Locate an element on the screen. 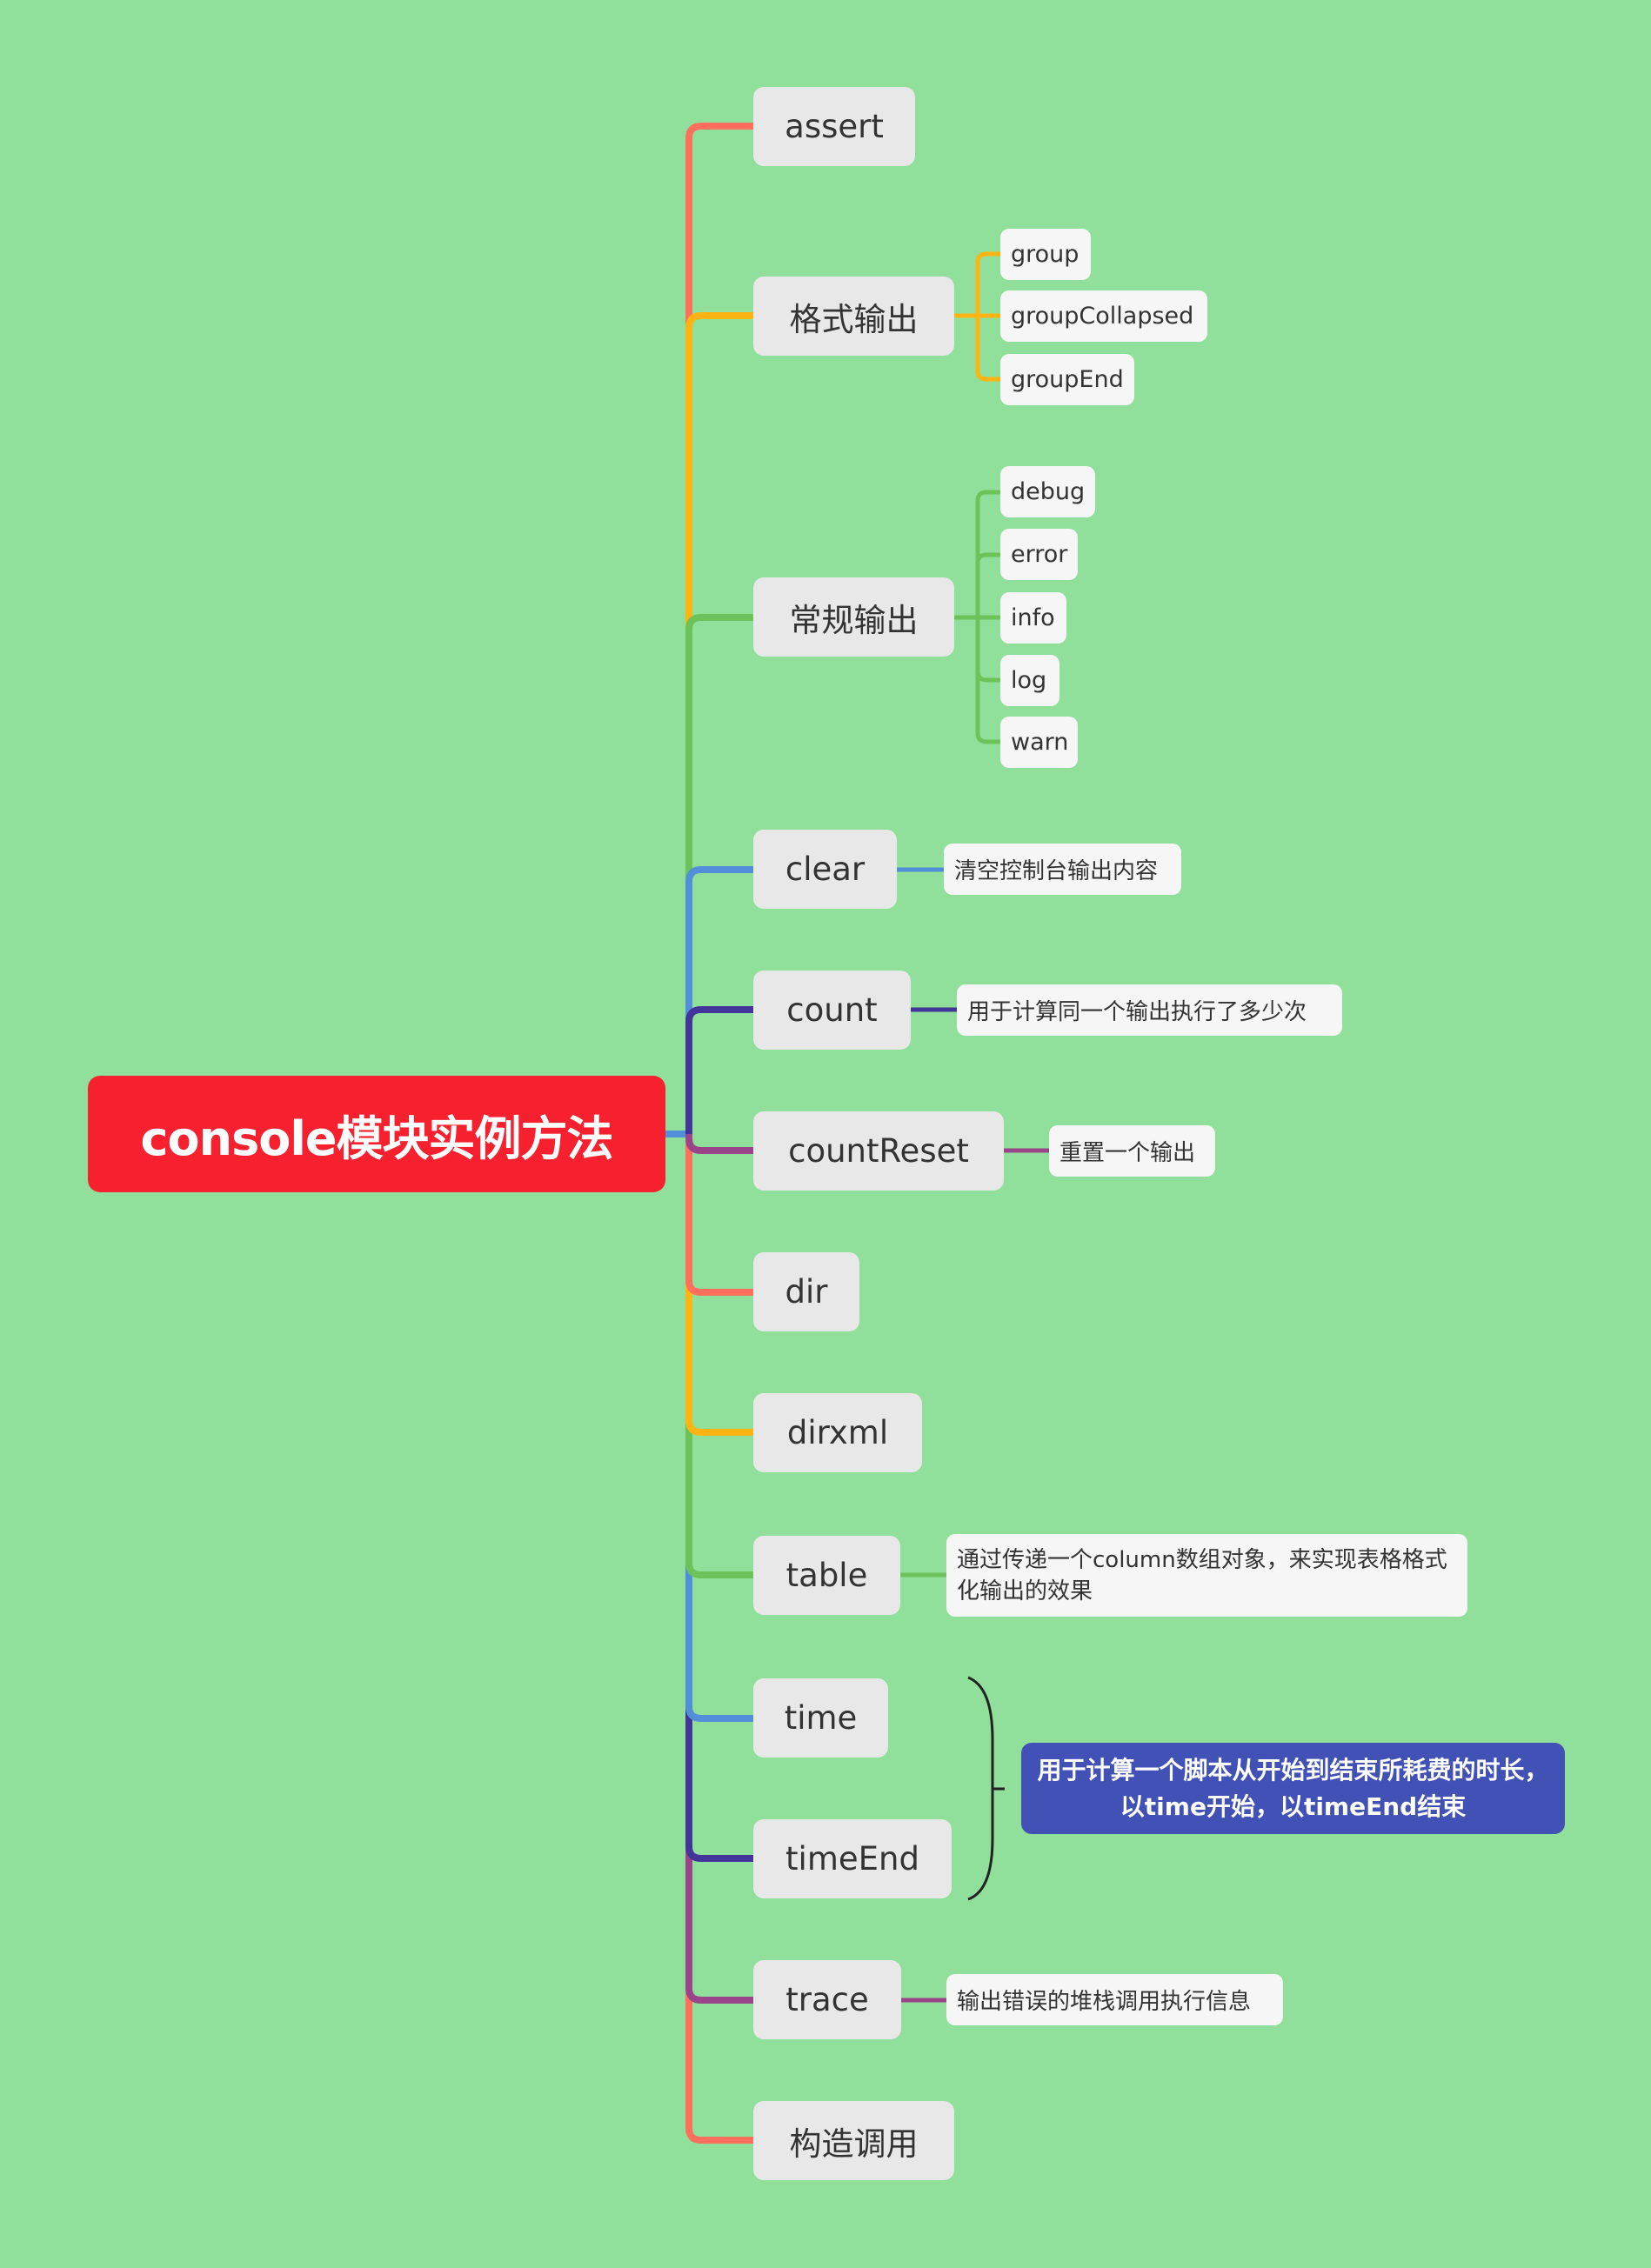  note-count: 用于计算同一个输出执行了多少次 is located at coordinates (1149, 1010).